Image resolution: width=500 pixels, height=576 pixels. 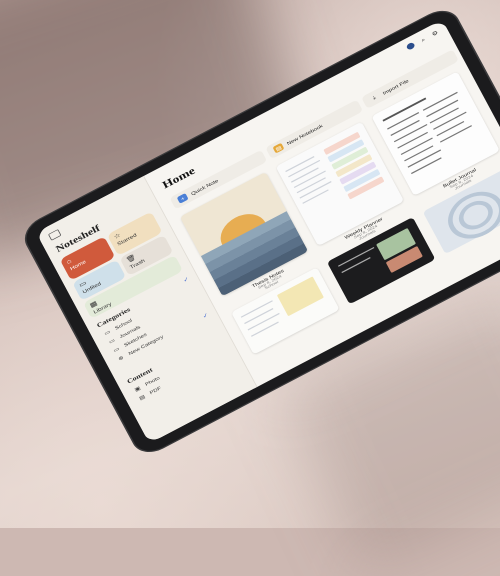 What do you see at coordinates (182, 198) in the screenshot?
I see `plus-icon: +` at bounding box center [182, 198].